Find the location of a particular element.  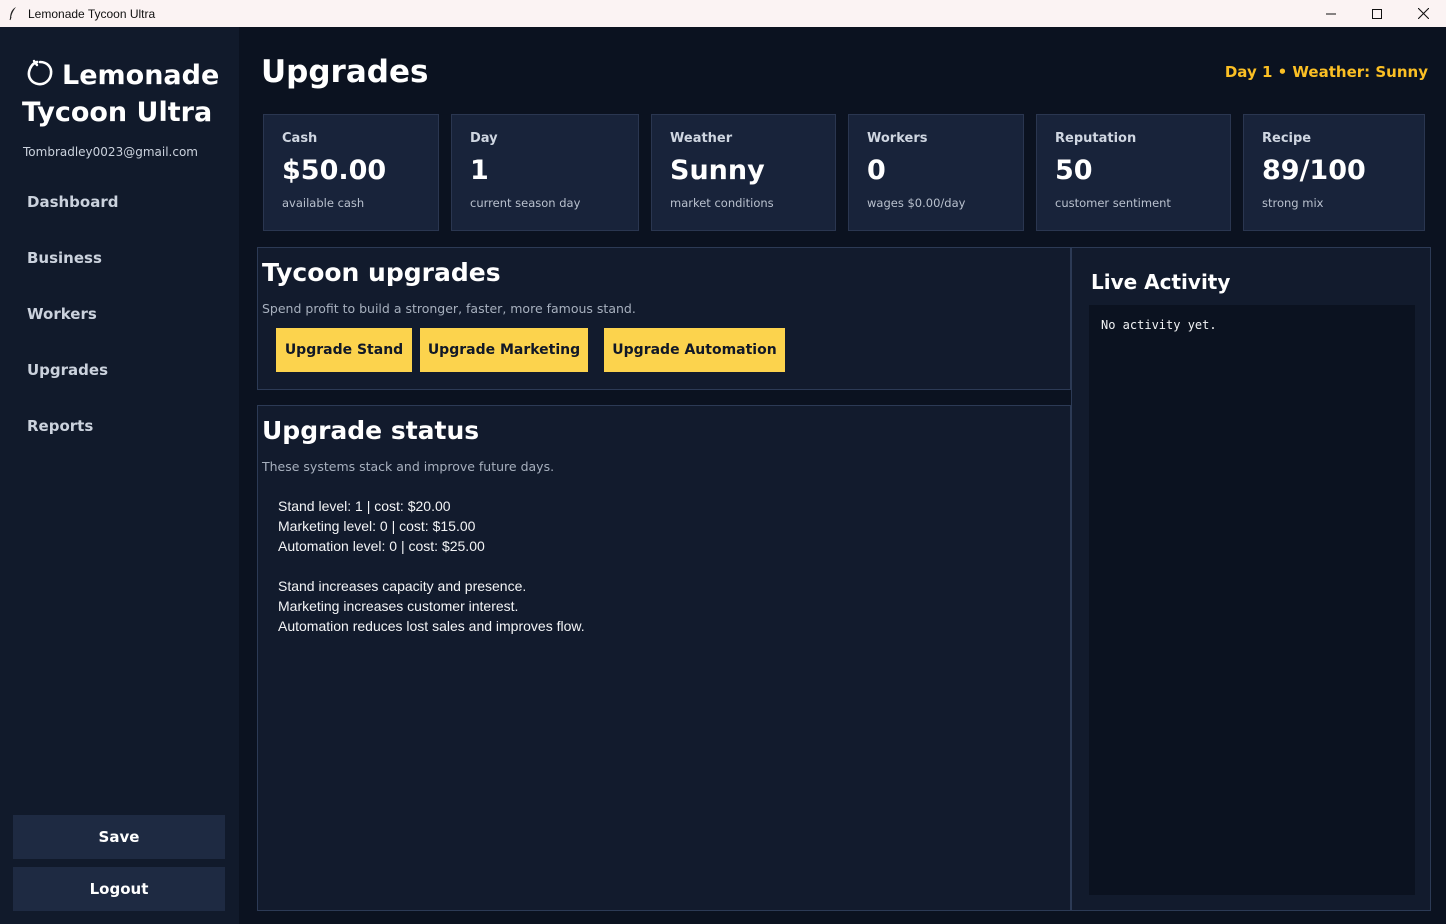

status-line-marketing: Marketing level: 0 | cost: $15.00 is located at coordinates (377, 526).